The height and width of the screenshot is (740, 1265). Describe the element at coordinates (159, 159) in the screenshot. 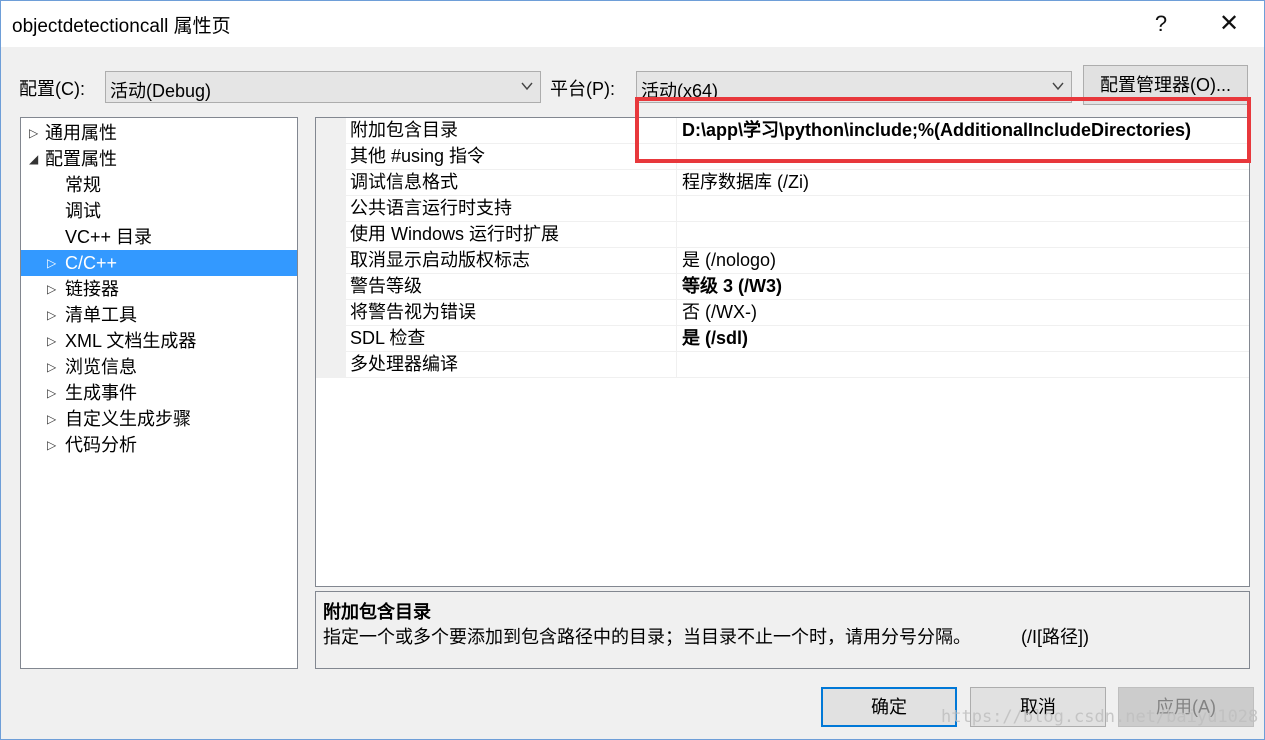

I see `tree-item: ◢ 配置属性` at that location.